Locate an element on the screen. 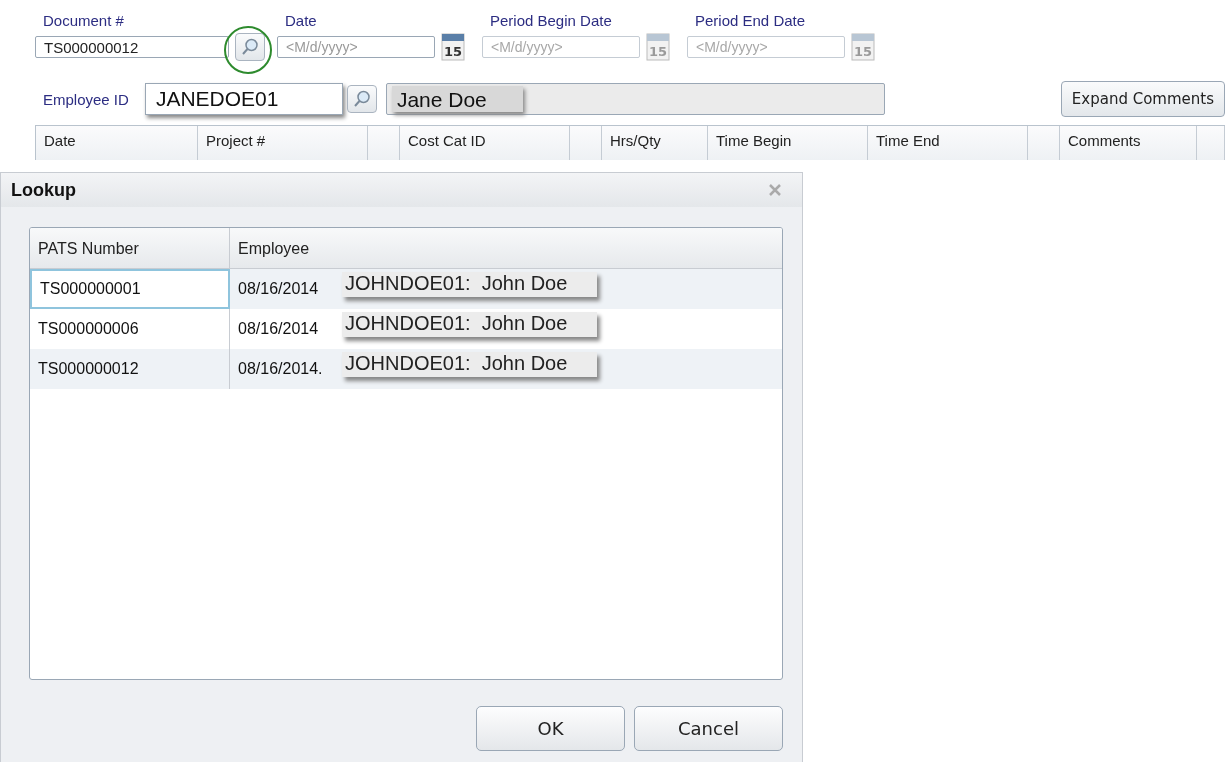 This screenshot has width=1225, height=762. column-header: Hrs/Qty is located at coordinates (655, 143).